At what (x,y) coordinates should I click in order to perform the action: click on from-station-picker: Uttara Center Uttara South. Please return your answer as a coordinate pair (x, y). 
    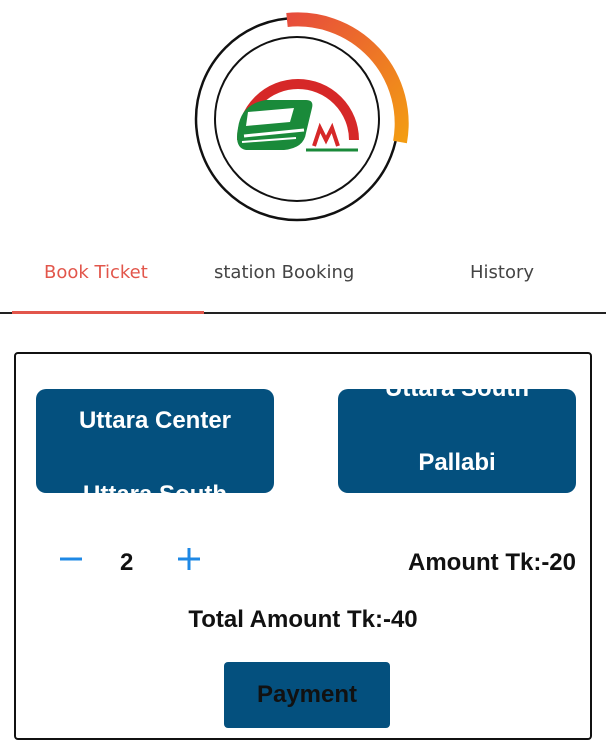
    Looking at the image, I should click on (155, 441).